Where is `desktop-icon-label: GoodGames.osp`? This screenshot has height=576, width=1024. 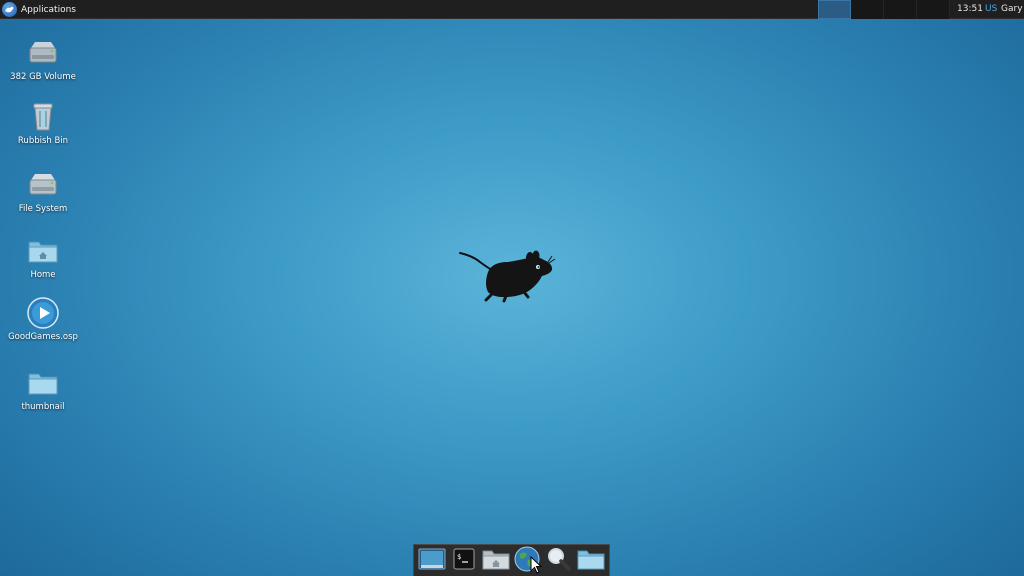 desktop-icon-label: GoodGames.osp is located at coordinates (43, 337).